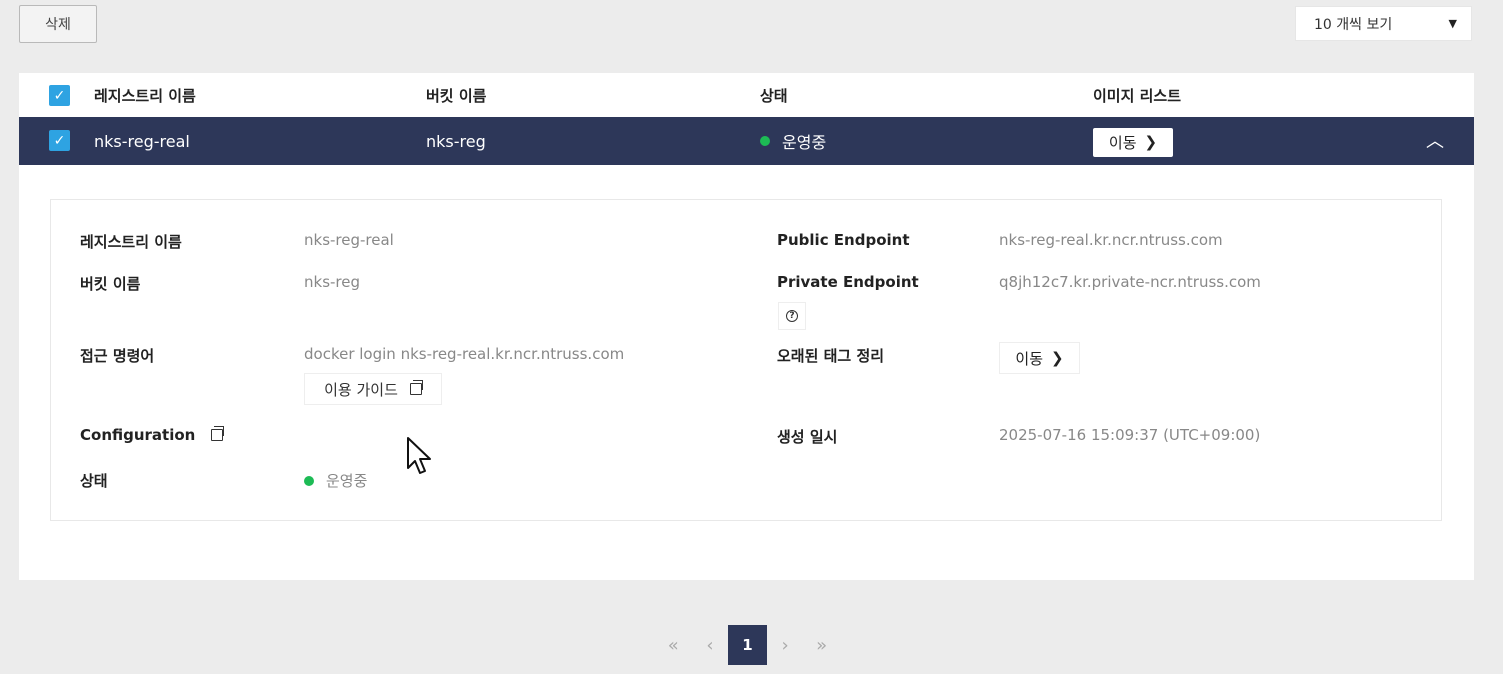  I want to click on detail-private-endpoint-label: Private Endpoint, so click(848, 282).